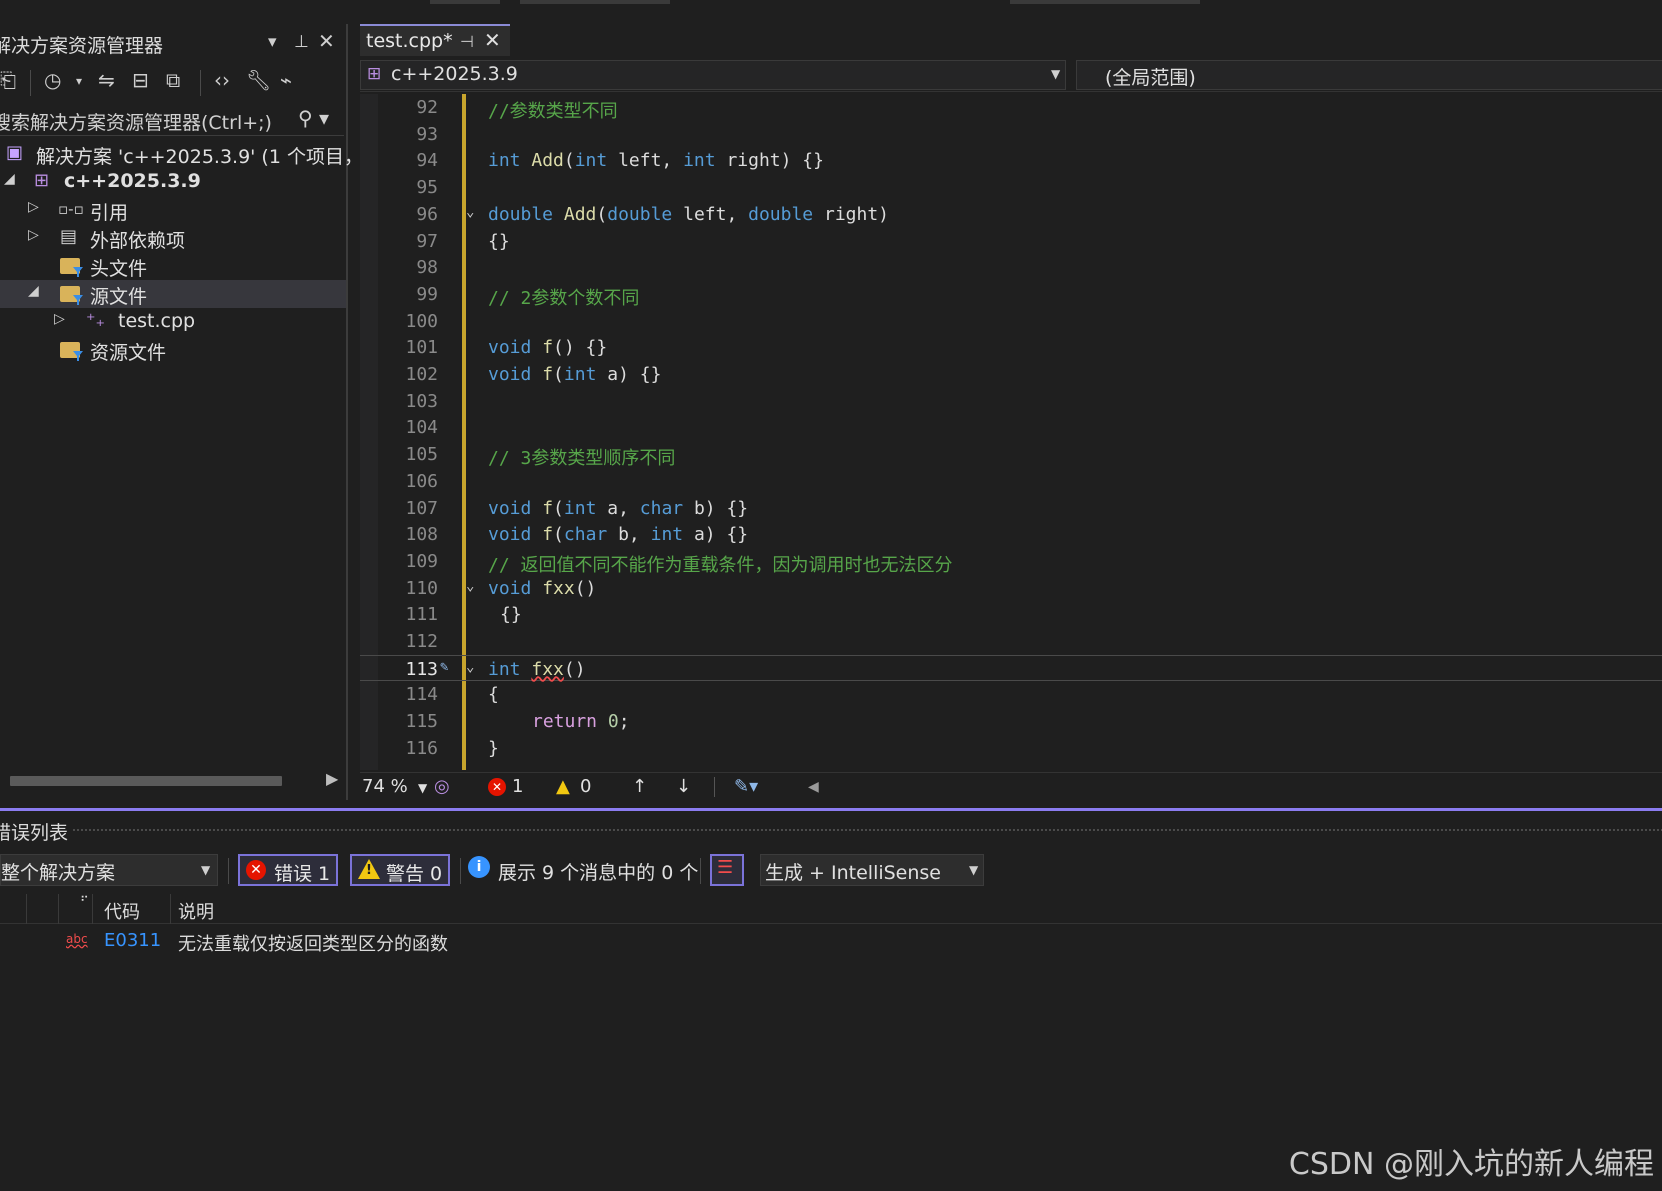 The width and height of the screenshot is (1662, 1191). Describe the element at coordinates (421, 508) in the screenshot. I see `line-number: 107` at that location.